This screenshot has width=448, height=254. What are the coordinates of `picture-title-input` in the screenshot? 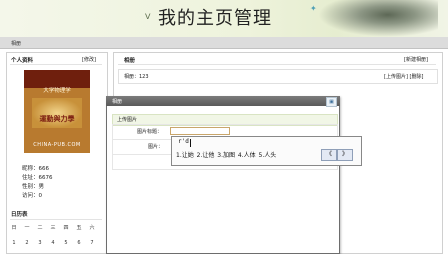 It's located at (200, 131).